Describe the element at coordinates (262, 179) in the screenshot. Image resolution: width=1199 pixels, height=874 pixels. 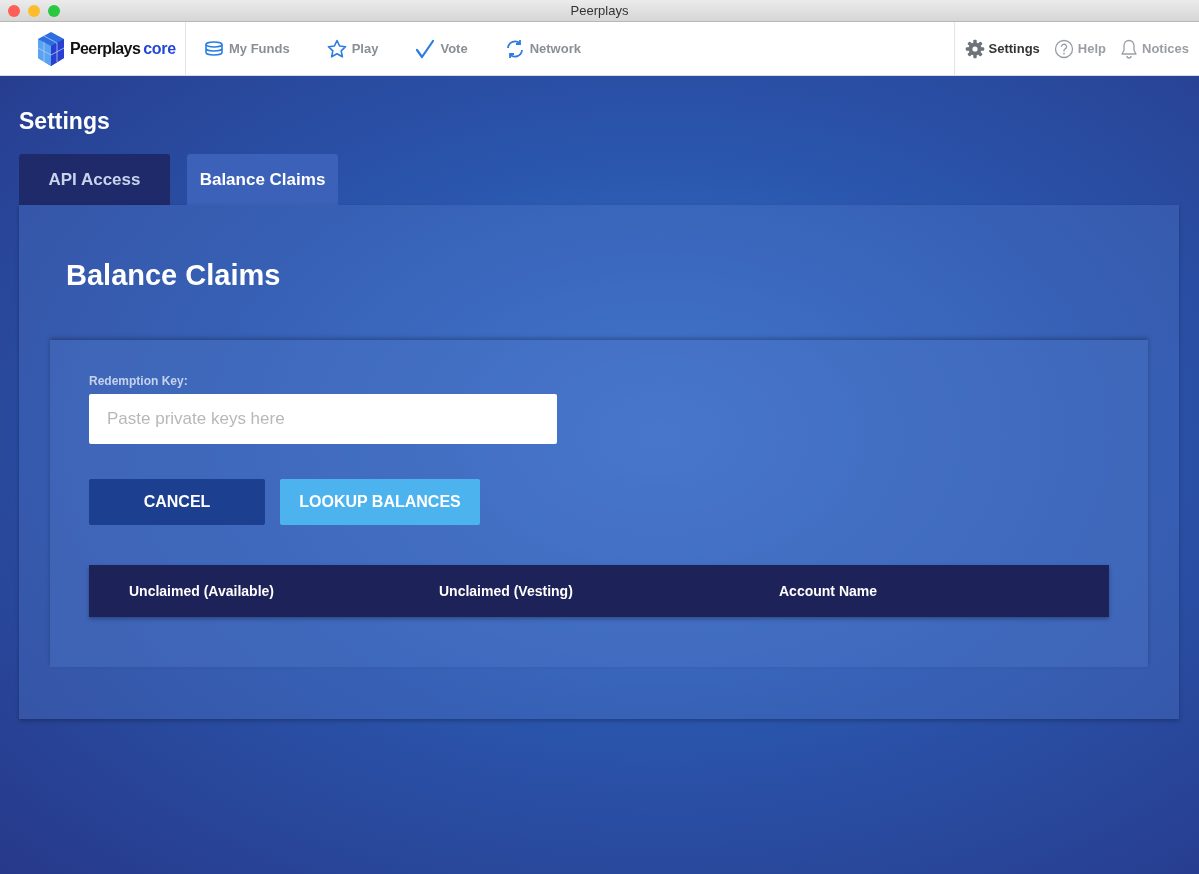
I see `tab: Balance Claims` at that location.